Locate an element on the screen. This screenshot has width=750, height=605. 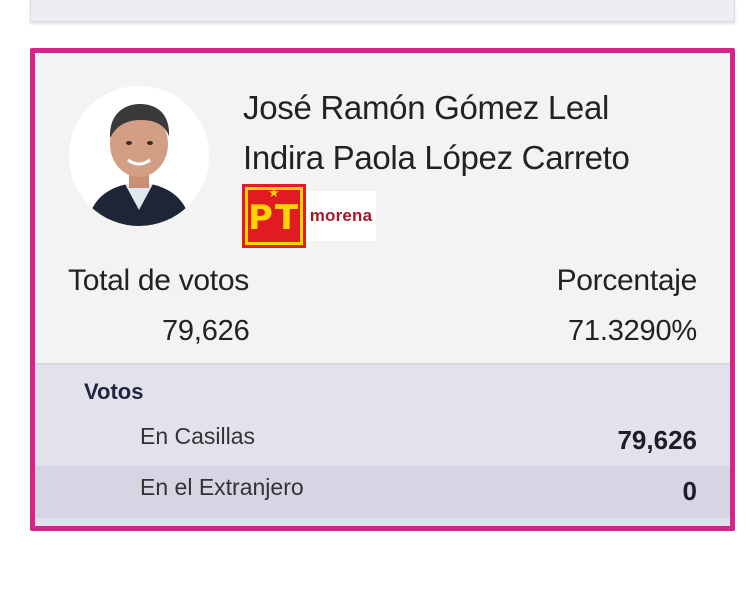
votes-row-label: En el Extranjero is located at coordinates (222, 487).